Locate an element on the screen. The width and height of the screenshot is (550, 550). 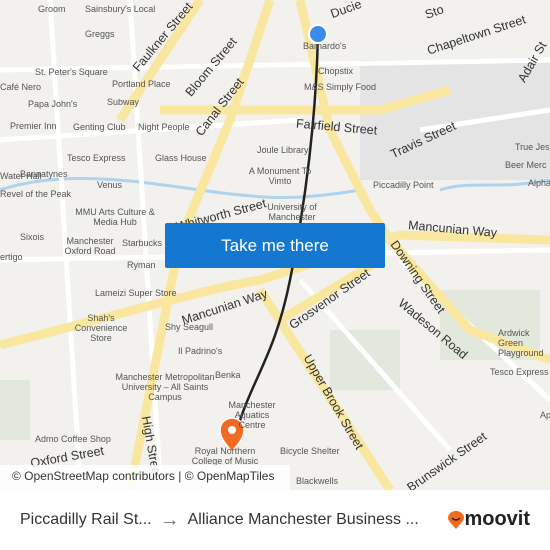
place-label: MMU Arts Culture & Media Hub is located at coordinates (115, 217).